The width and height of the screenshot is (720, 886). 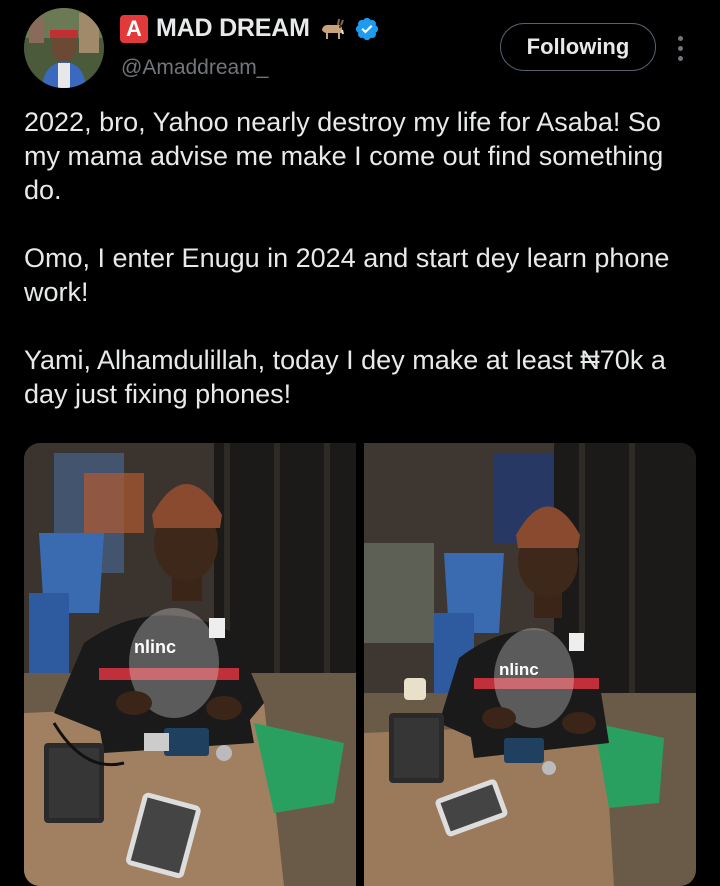 What do you see at coordinates (332, 29) in the screenshot?
I see `goat-icon` at bounding box center [332, 29].